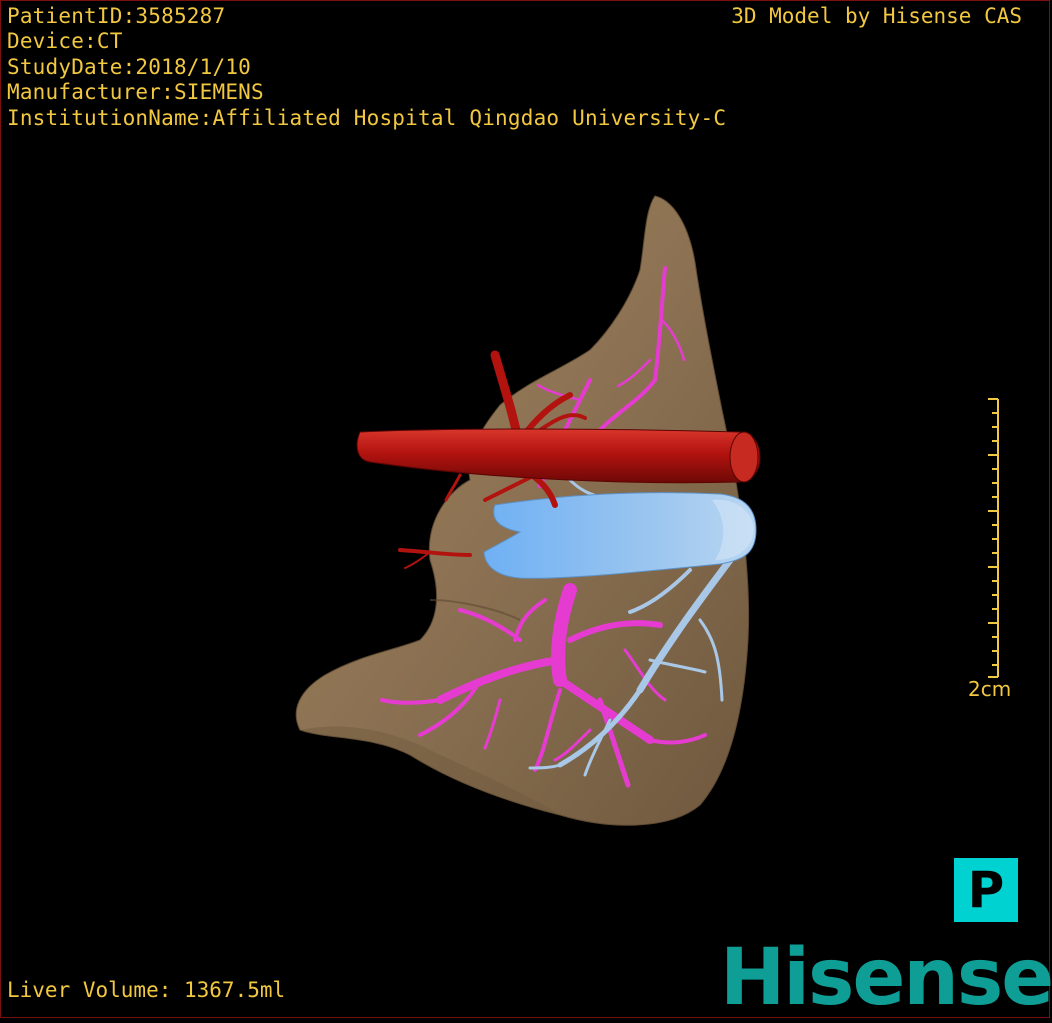 This screenshot has width=1052, height=1023. Describe the element at coordinates (129, 66) in the screenshot. I see `study-date: StudyDate:2018/1/10` at that location.